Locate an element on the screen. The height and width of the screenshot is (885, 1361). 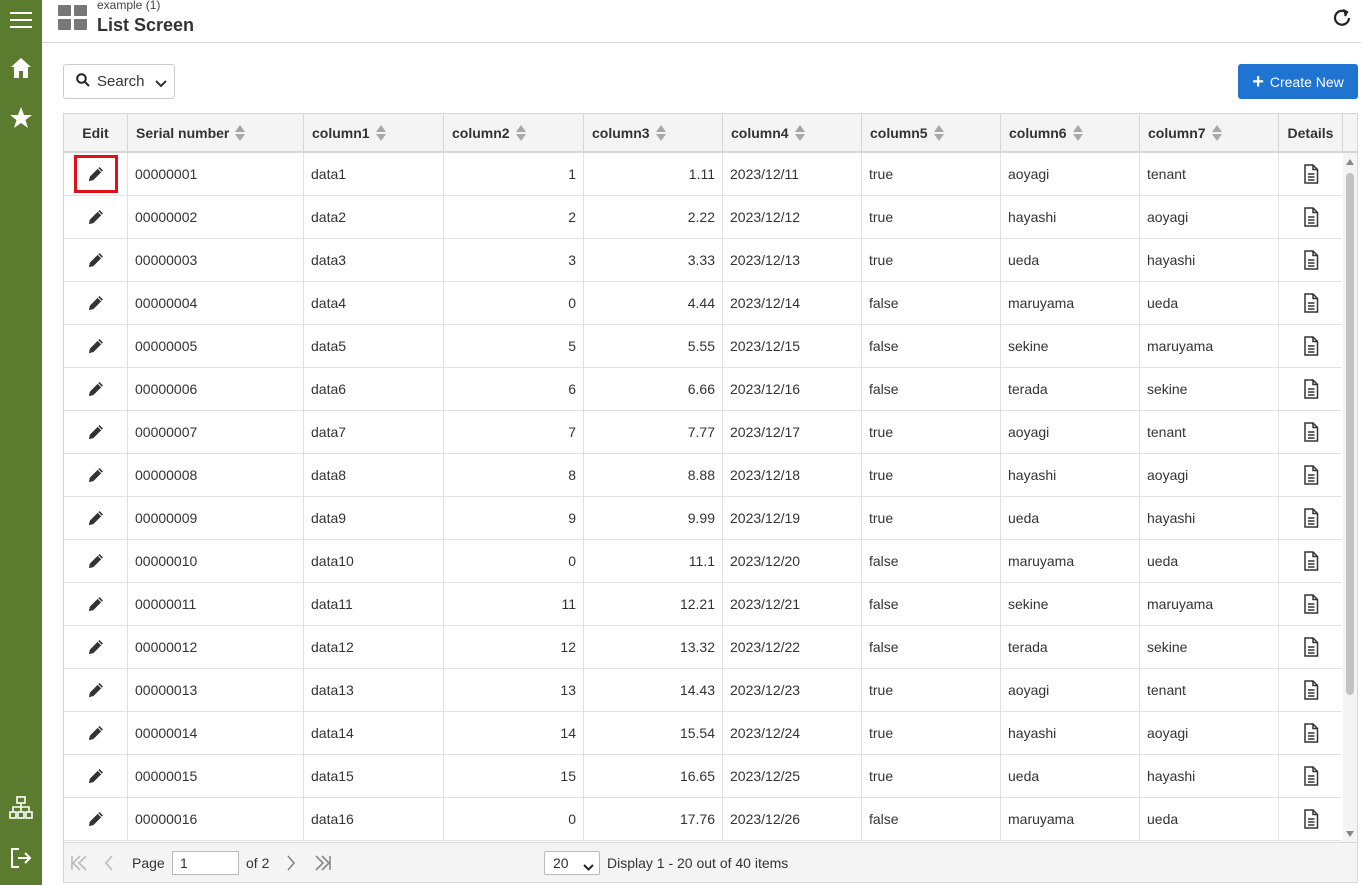
logout-icon is located at coordinates (21, 858).